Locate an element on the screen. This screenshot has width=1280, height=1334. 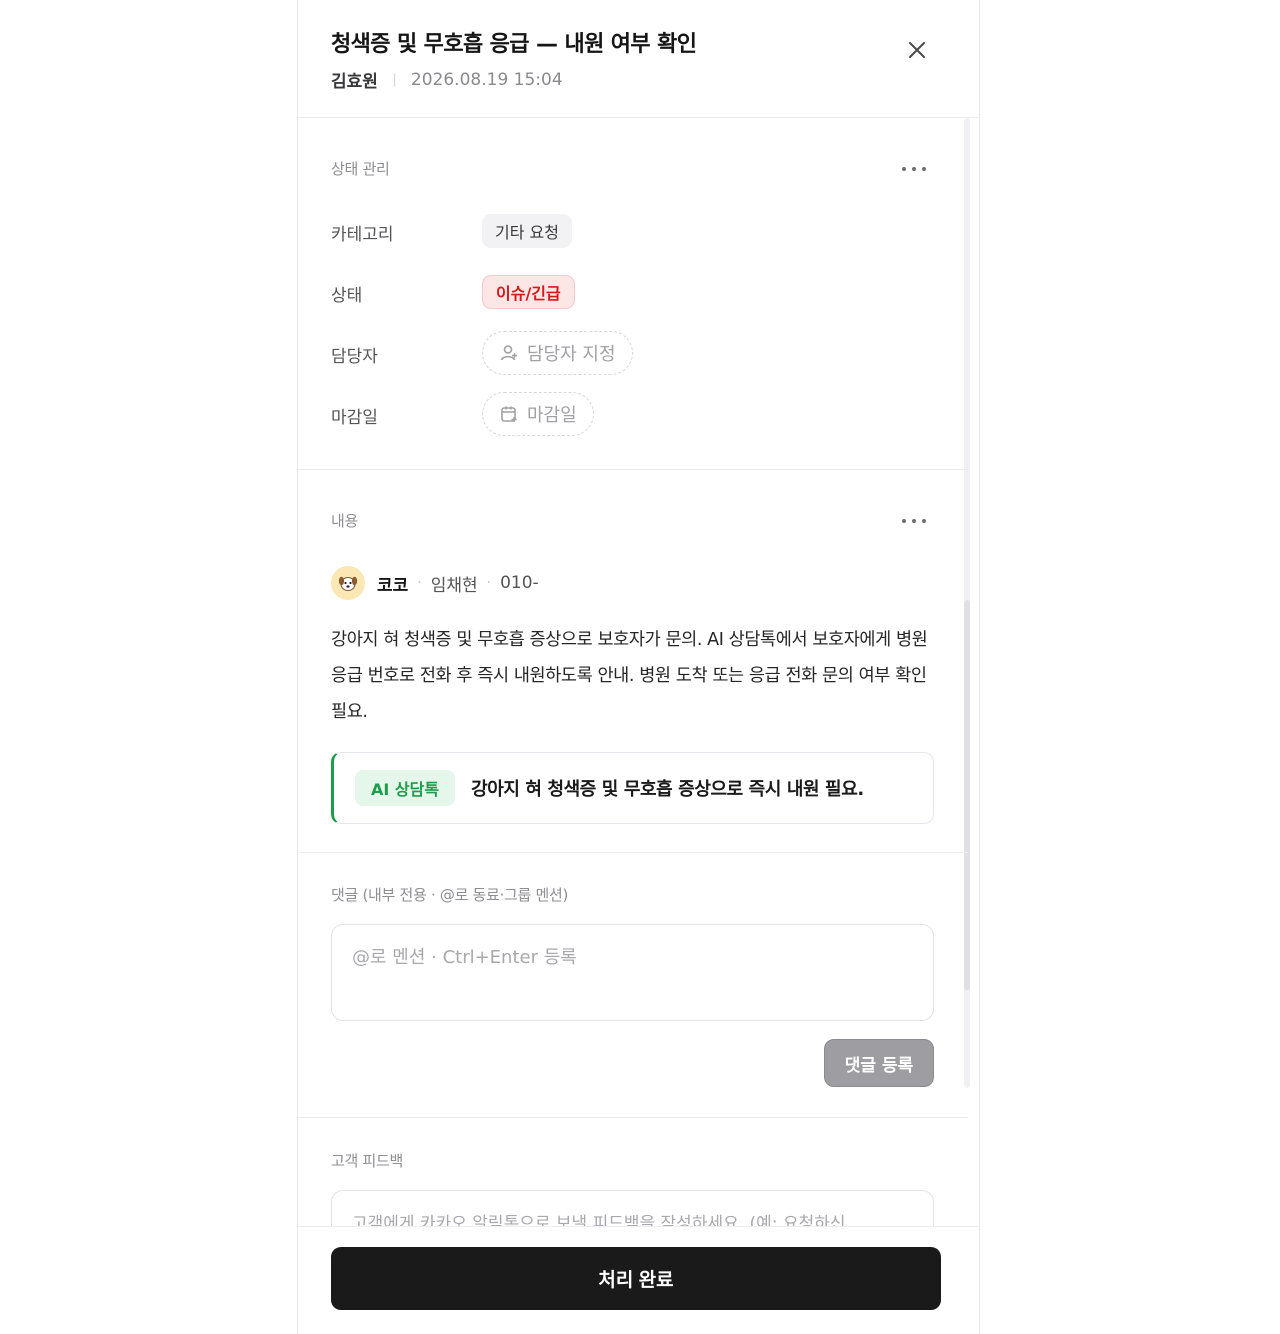
page-title: 청색증 및 무호흡 응급 — 내원 여부 확인 is located at coordinates (514, 44).